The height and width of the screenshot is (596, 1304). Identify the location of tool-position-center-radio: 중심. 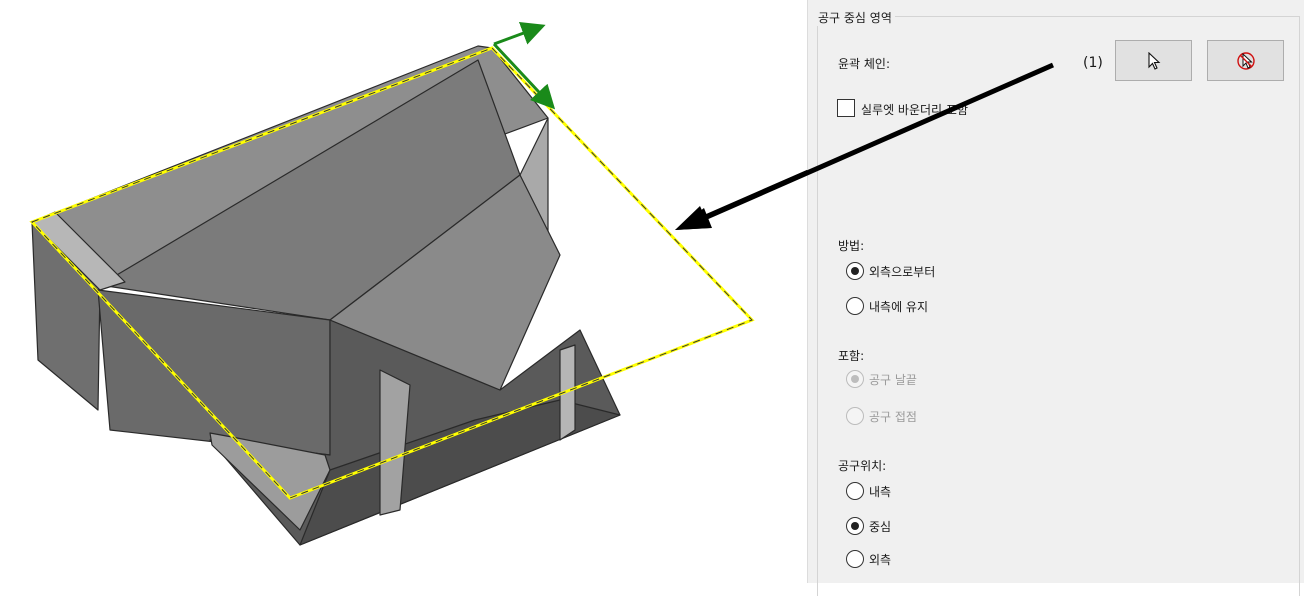
(868, 526).